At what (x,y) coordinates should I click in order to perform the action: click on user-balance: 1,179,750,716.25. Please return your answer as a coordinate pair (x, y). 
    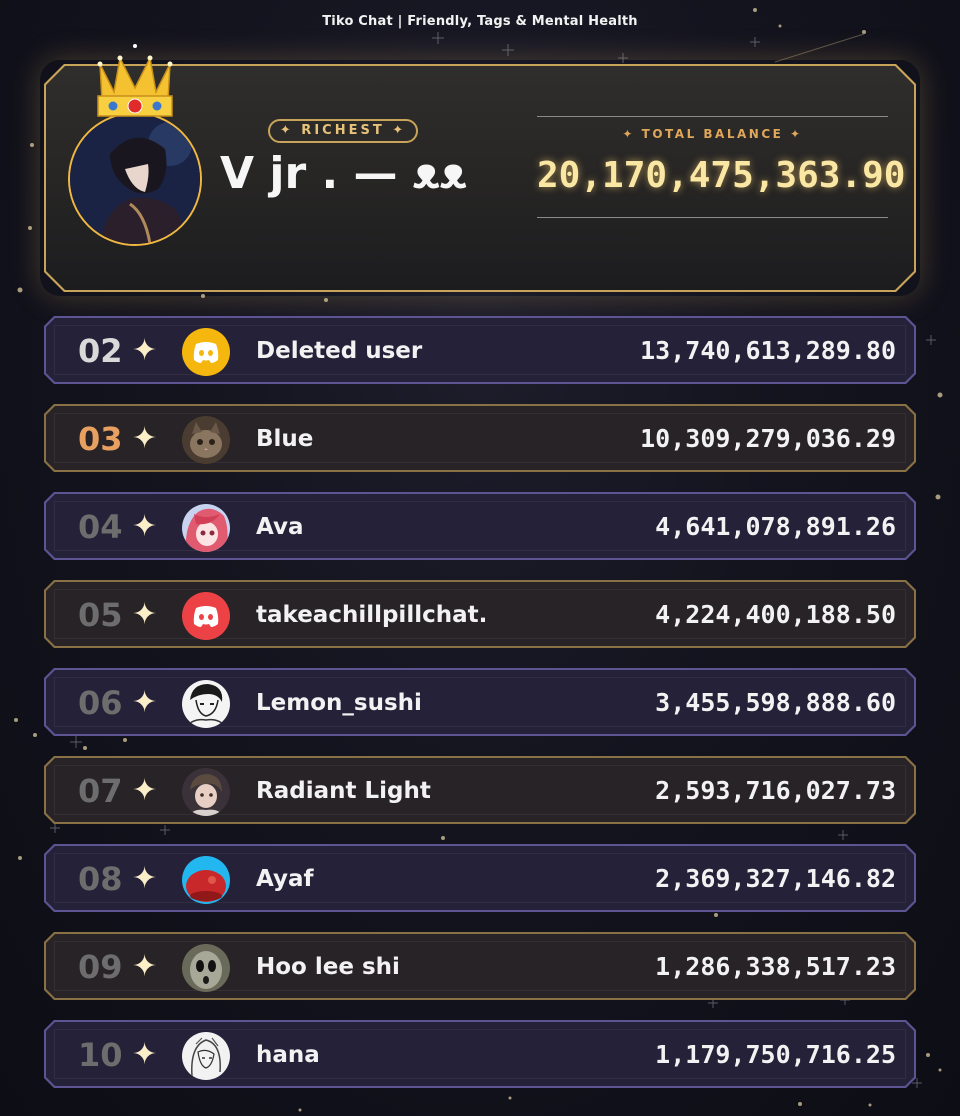
    Looking at the image, I should click on (775, 1054).